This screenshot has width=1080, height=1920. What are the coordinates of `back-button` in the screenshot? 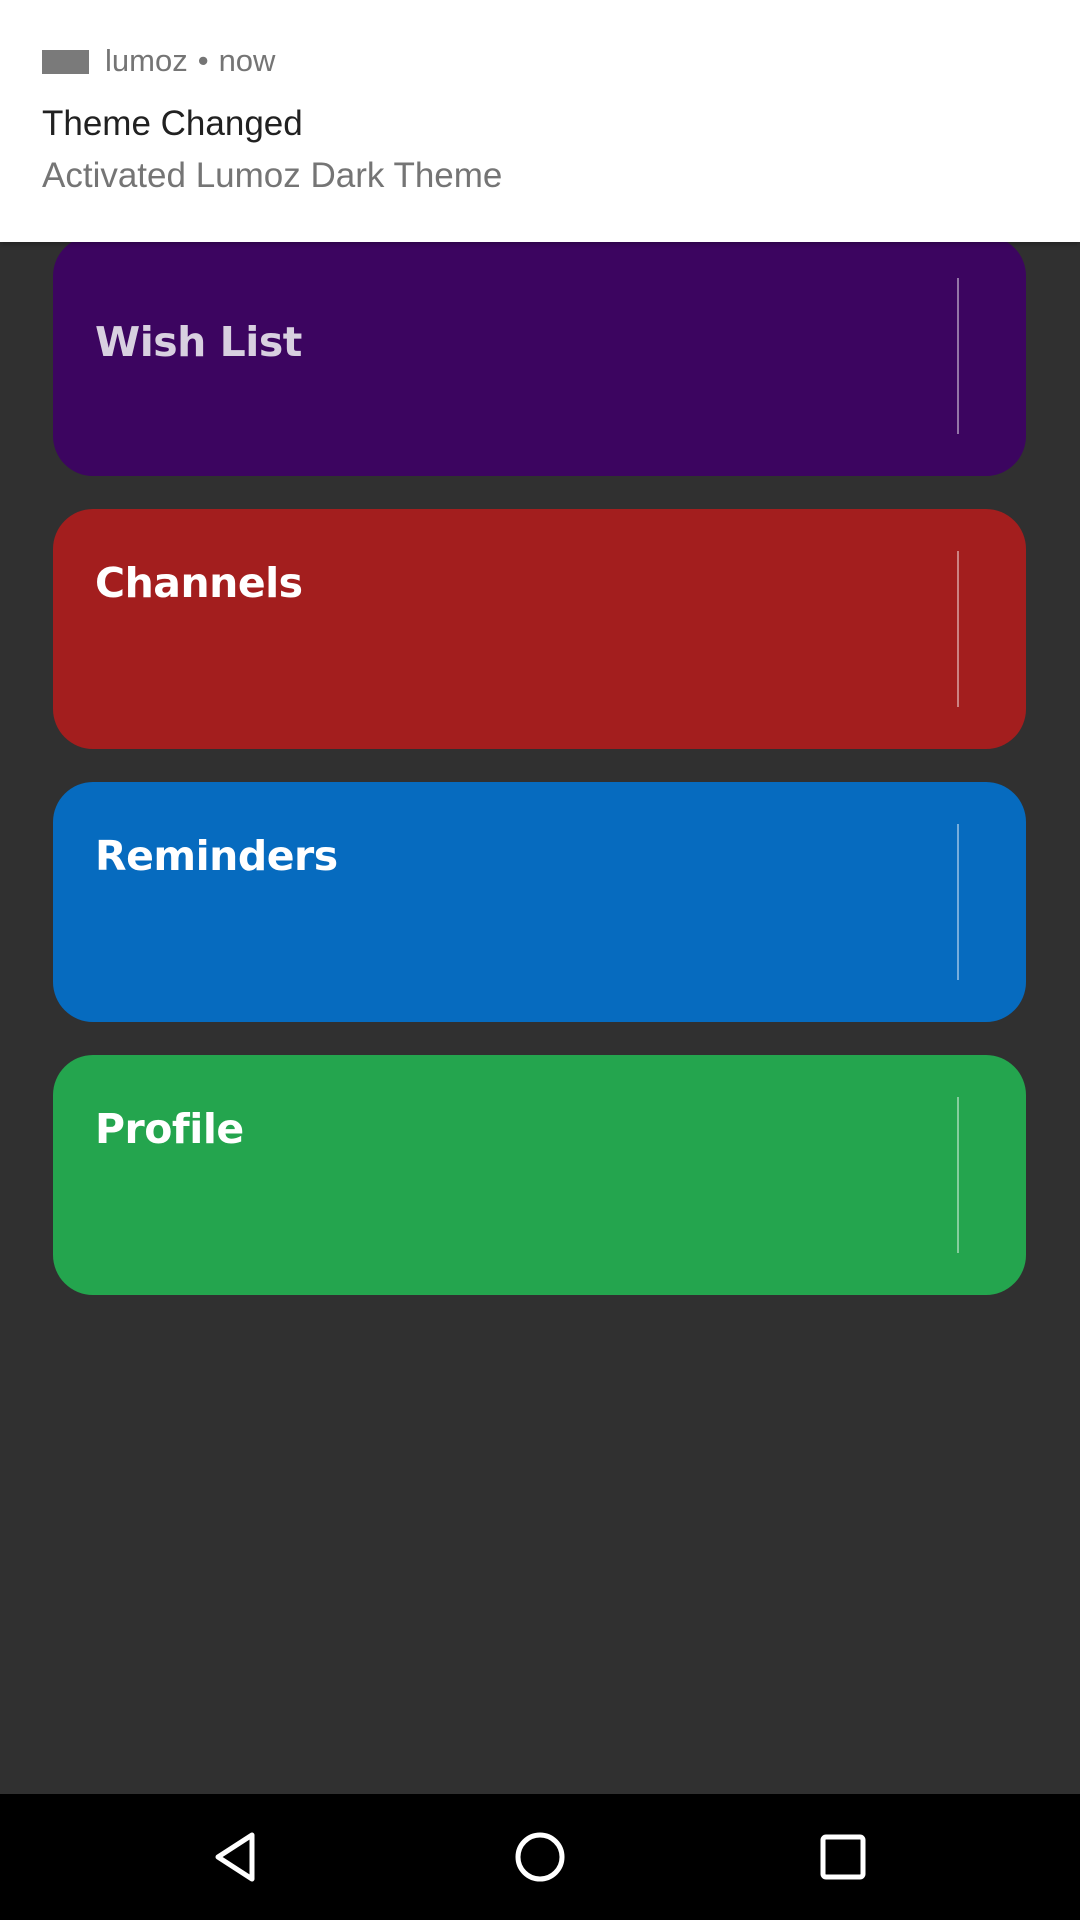 It's located at (236, 1857).